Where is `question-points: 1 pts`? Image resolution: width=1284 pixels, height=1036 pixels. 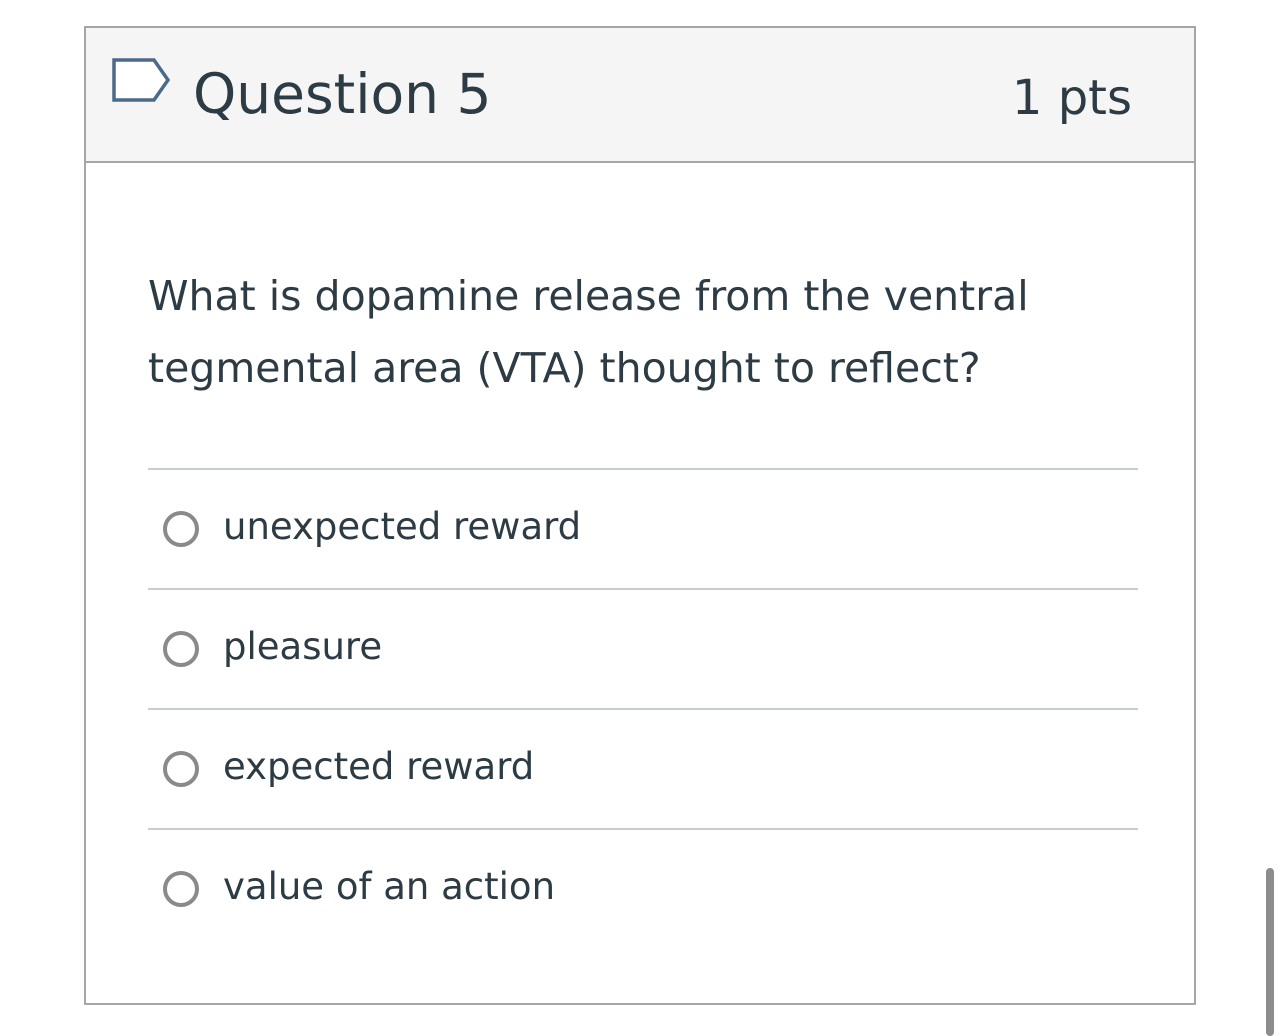
question-points: 1 pts is located at coordinates (1071, 98).